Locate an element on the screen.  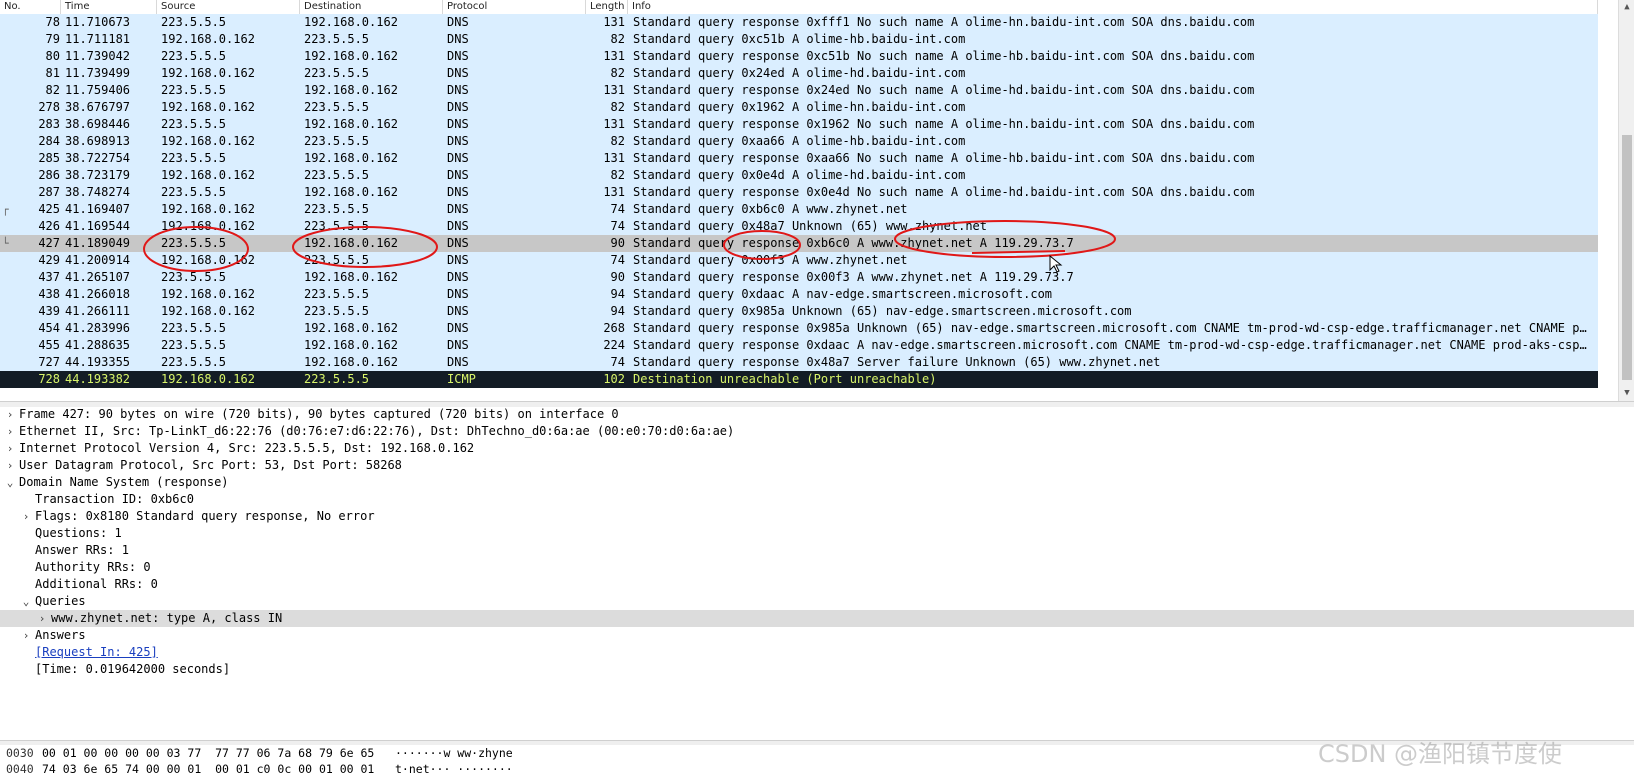
cell-len: 268 is located at coordinates (614, 328).